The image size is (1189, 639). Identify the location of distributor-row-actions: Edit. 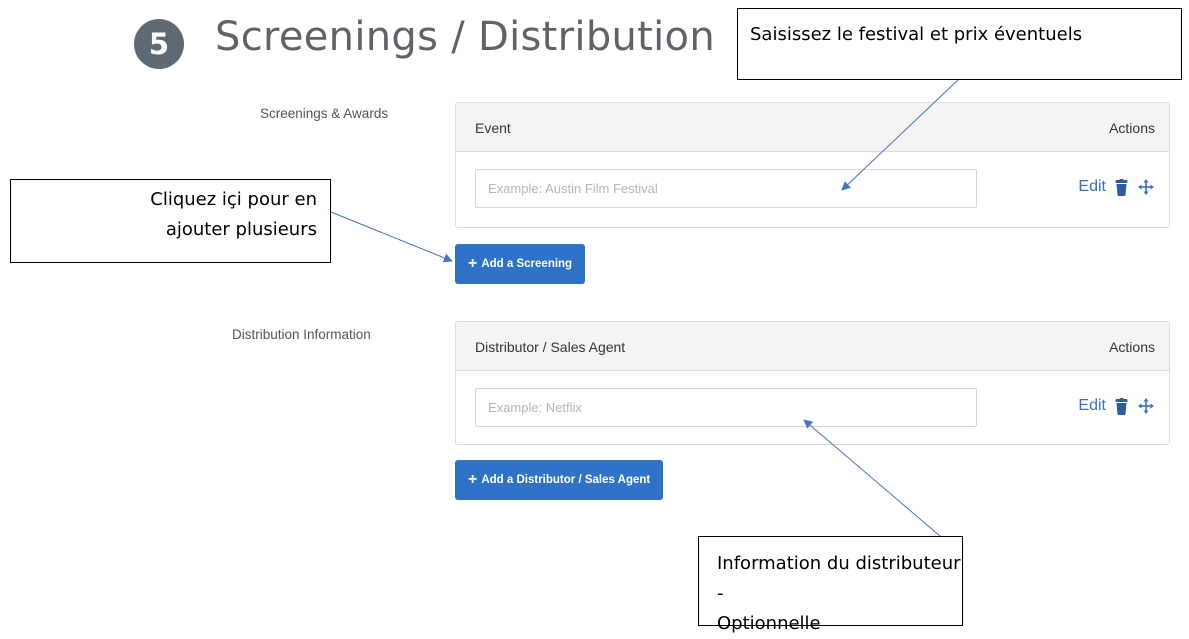
(1116, 406).